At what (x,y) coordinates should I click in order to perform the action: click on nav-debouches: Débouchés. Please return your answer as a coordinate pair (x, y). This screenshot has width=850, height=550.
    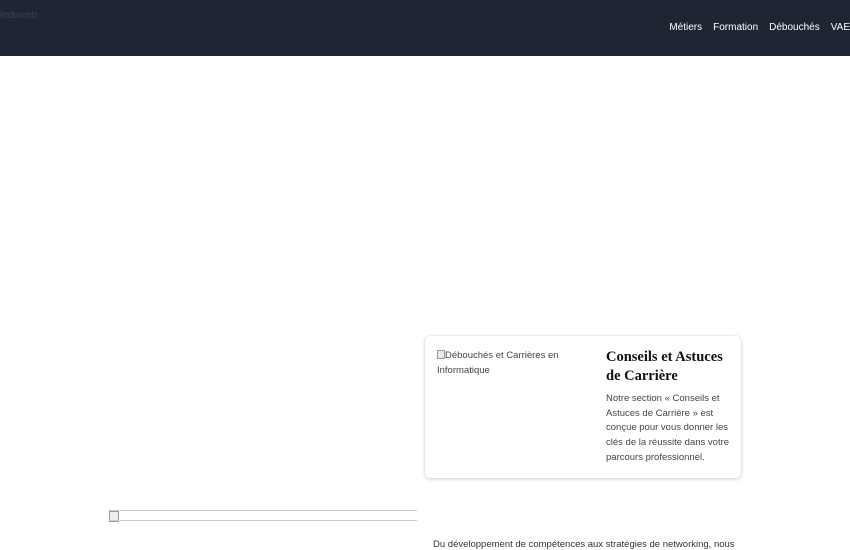
    Looking at the image, I should click on (794, 27).